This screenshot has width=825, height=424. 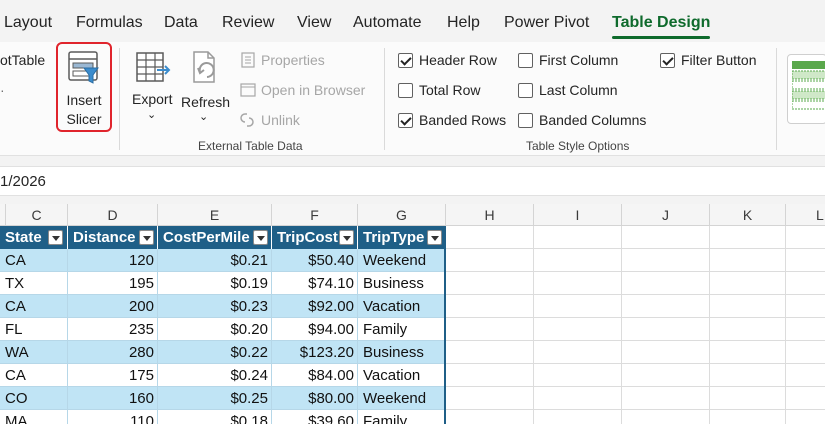 What do you see at coordinates (490, 215) in the screenshot?
I see `column-header-h: H` at bounding box center [490, 215].